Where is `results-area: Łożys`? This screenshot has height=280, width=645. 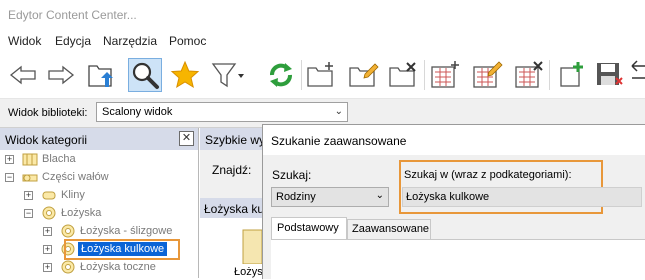
results-area: Łożys is located at coordinates (231, 248).